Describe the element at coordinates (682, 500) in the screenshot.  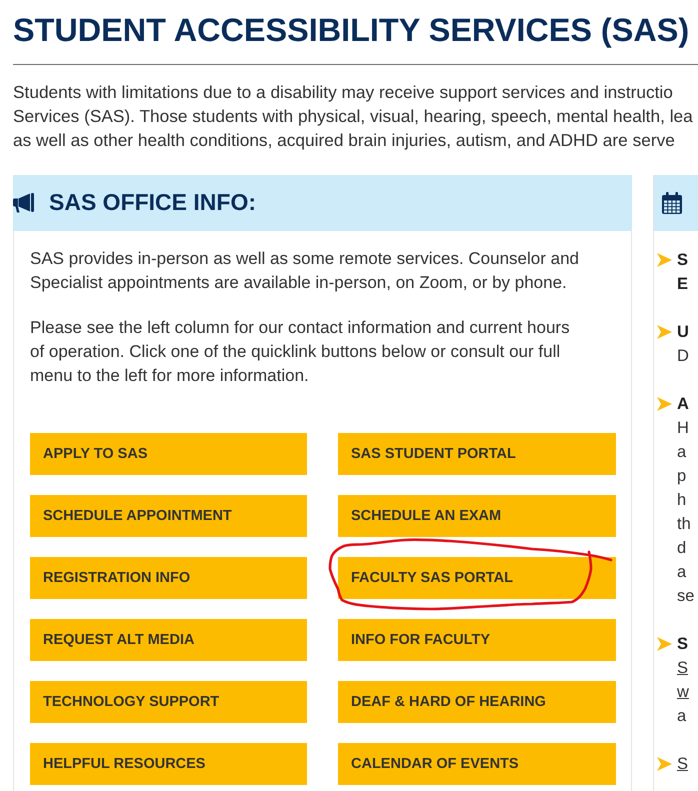
I see `item-text: h` at that location.